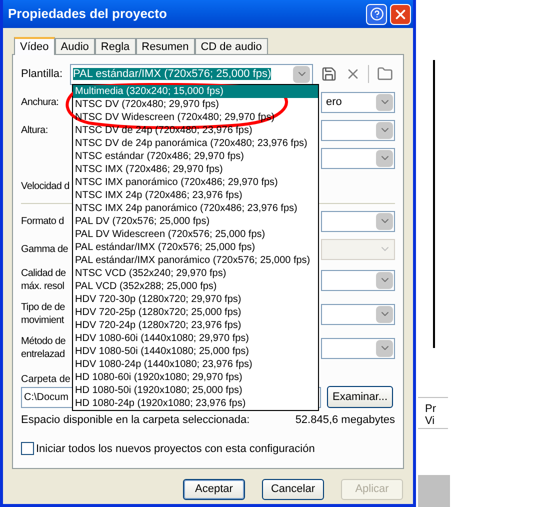 The height and width of the screenshot is (507, 542). What do you see at coordinates (195, 156) in the screenshot?
I see `template-option: NTSC estándar (720x486; 29,970 fps)` at bounding box center [195, 156].